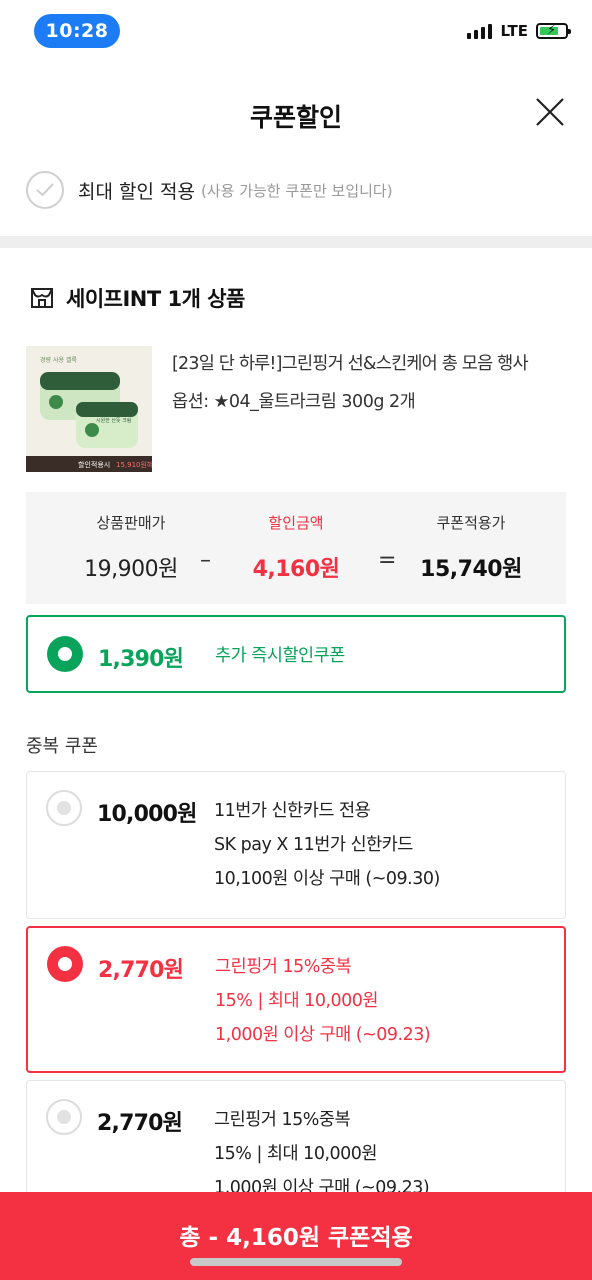 The width and height of the screenshot is (592, 1280). I want to click on seller-header: 세이프INT 1개 상품, so click(137, 298).